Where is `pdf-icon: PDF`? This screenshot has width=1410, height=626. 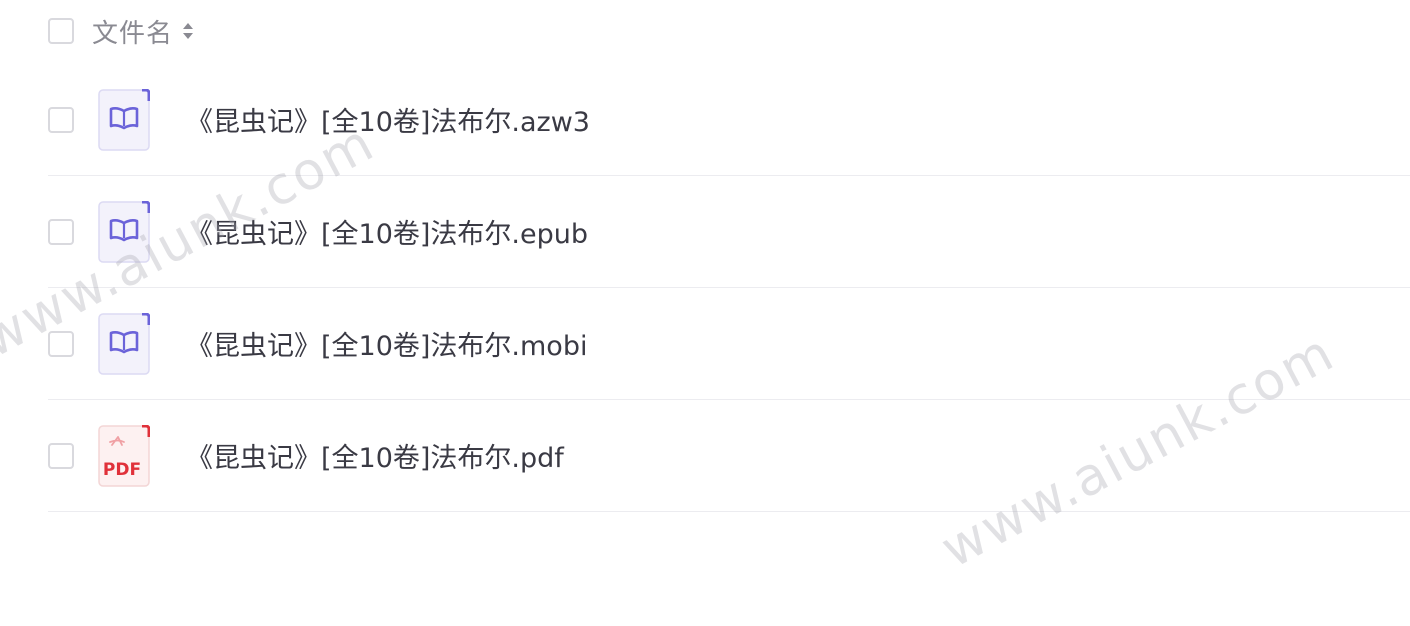
pdf-icon: PDF is located at coordinates (124, 455).